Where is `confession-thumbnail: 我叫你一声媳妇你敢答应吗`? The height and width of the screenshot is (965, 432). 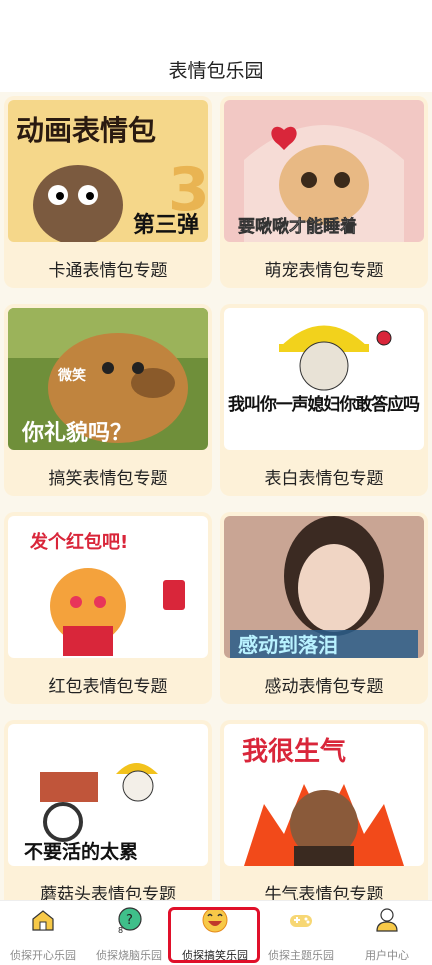
confession-thumbnail: 我叫你一声媳妇你敢答应吗 is located at coordinates (324, 379).